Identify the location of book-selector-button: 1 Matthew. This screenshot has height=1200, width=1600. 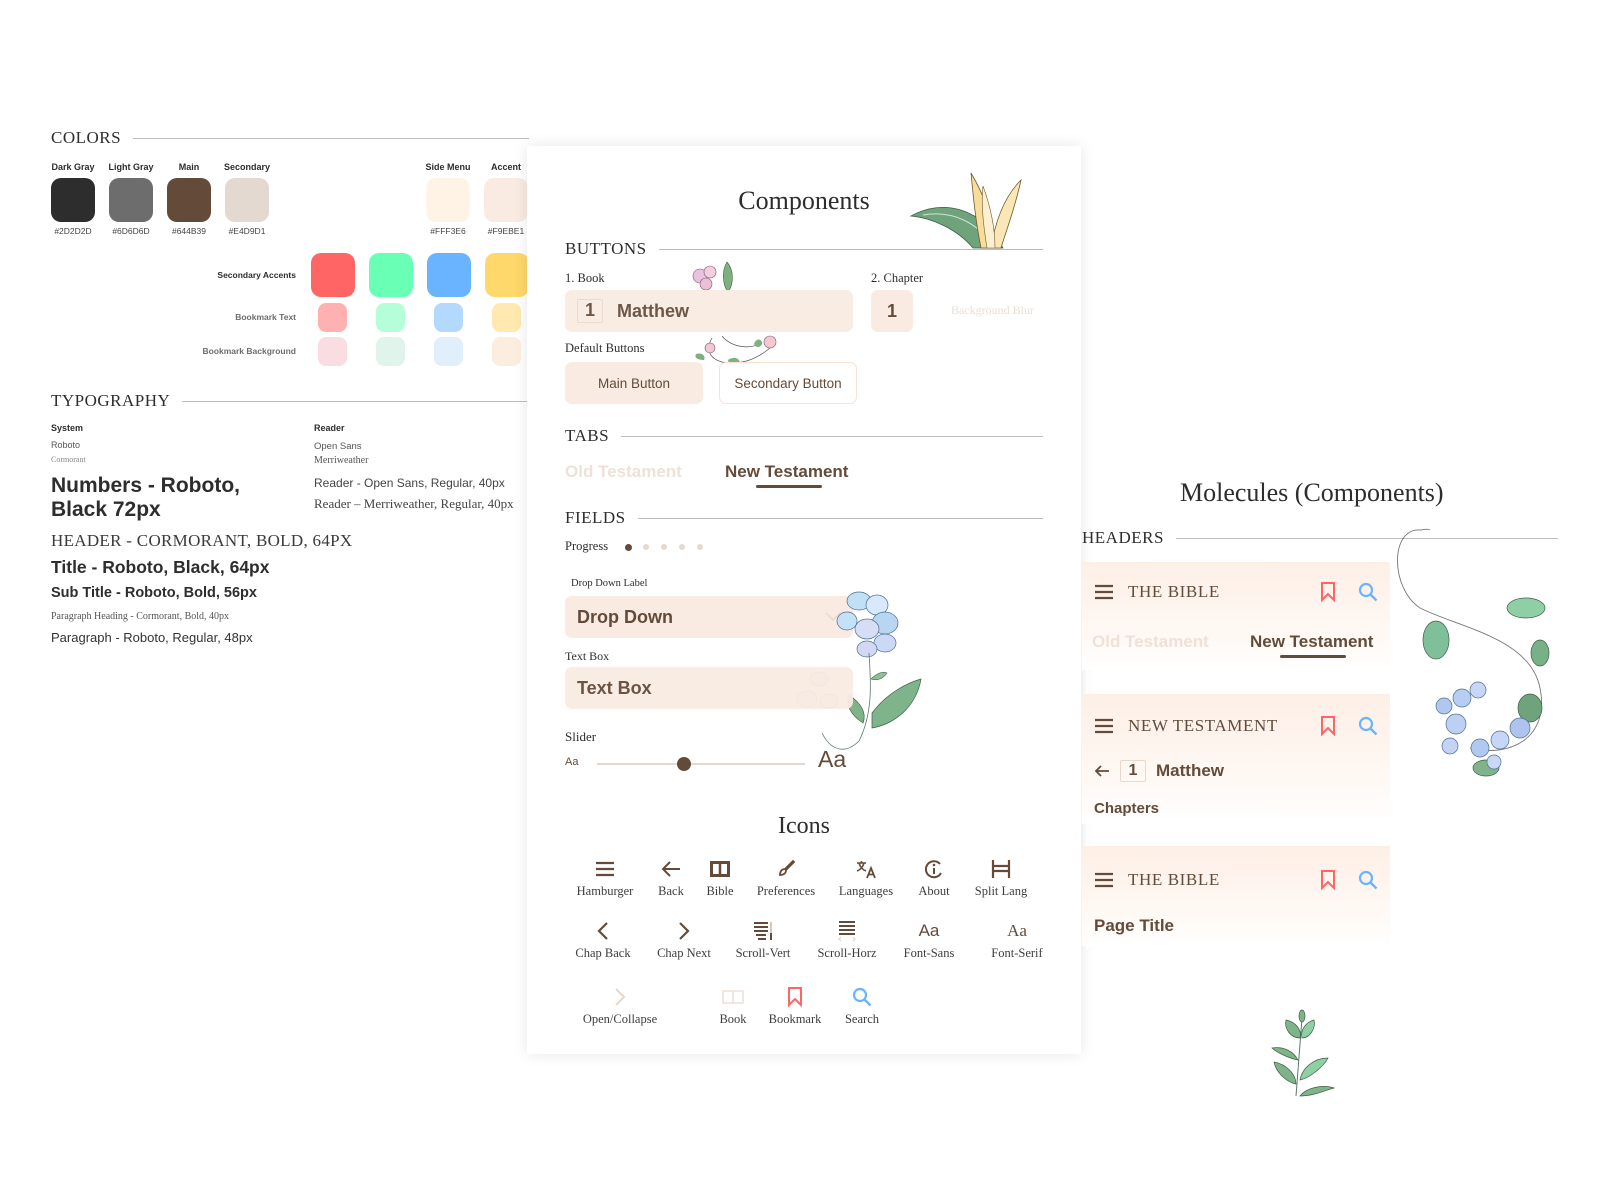
(709, 311).